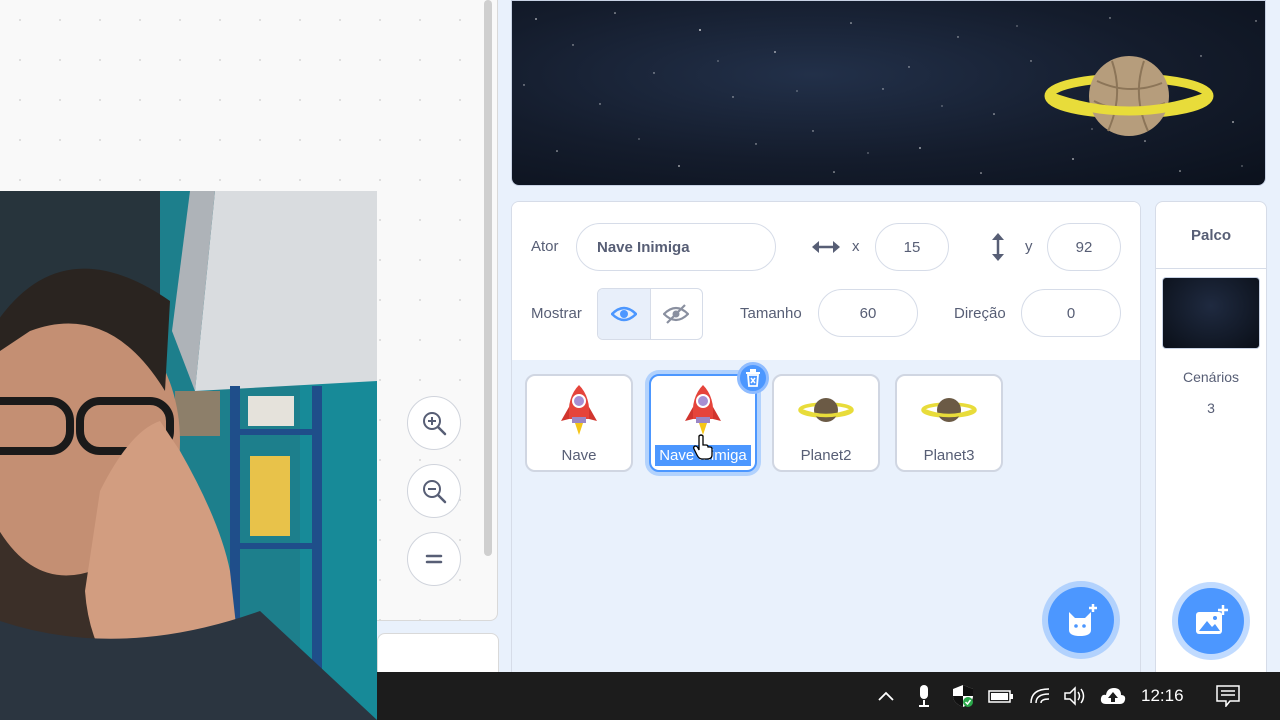 The width and height of the screenshot is (1280, 720). What do you see at coordinates (1211, 408) in the screenshot?
I see `backdrops-count: 3` at bounding box center [1211, 408].